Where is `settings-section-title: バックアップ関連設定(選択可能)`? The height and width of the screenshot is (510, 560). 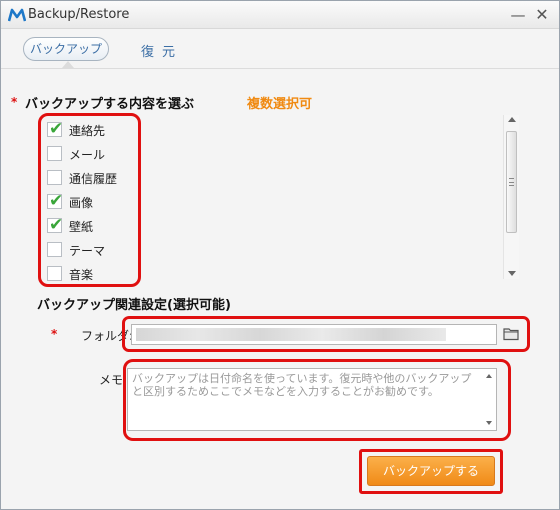
settings-section-title: バックアップ関連設定(選択可能) is located at coordinates (134, 305).